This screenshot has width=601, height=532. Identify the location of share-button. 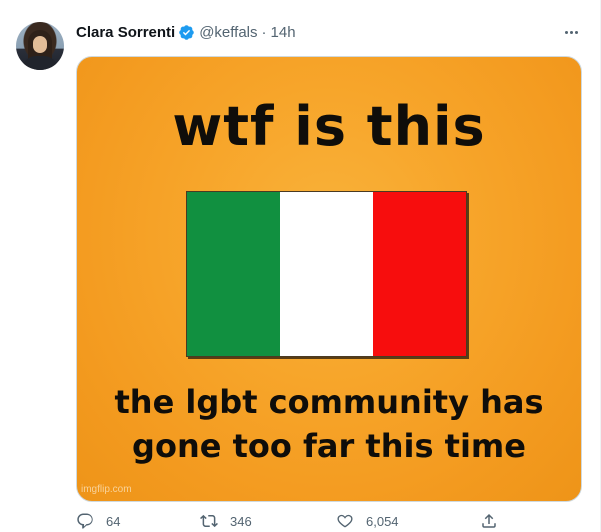
(489, 521).